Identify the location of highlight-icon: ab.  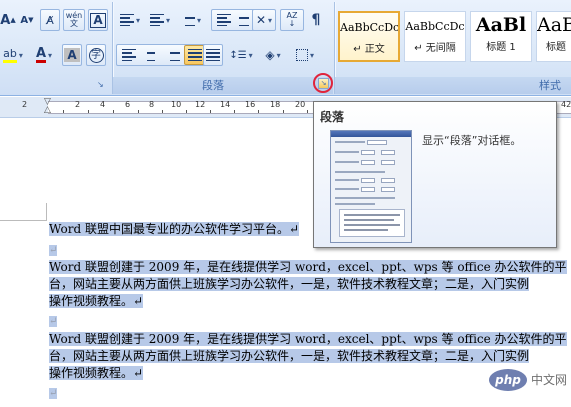
(10, 55).